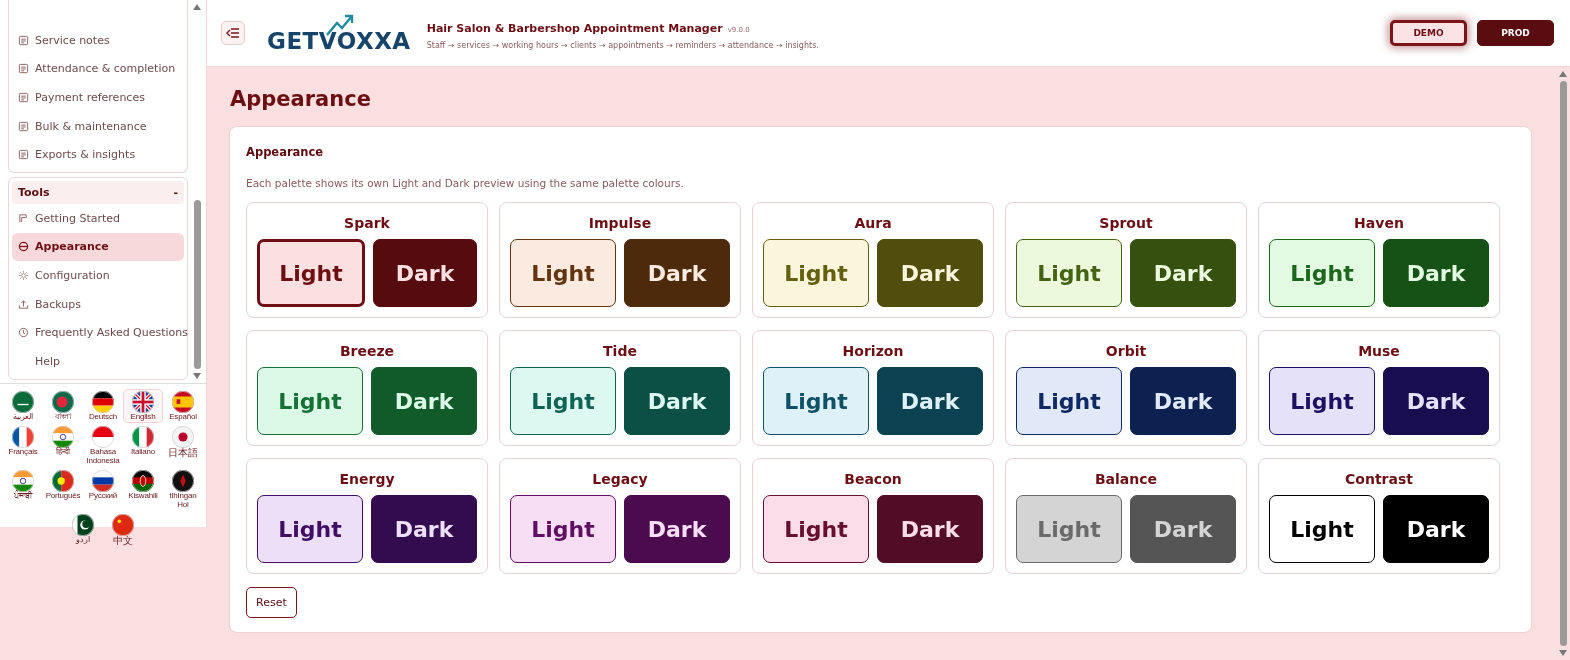 Image resolution: width=1570 pixels, height=660 pixels. Describe the element at coordinates (83, 530) in the screenshot. I see `language-option: اردو` at that location.